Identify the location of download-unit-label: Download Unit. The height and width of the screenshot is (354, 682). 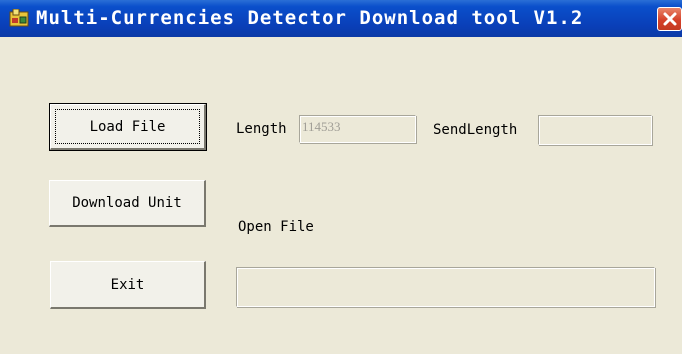
(127, 203).